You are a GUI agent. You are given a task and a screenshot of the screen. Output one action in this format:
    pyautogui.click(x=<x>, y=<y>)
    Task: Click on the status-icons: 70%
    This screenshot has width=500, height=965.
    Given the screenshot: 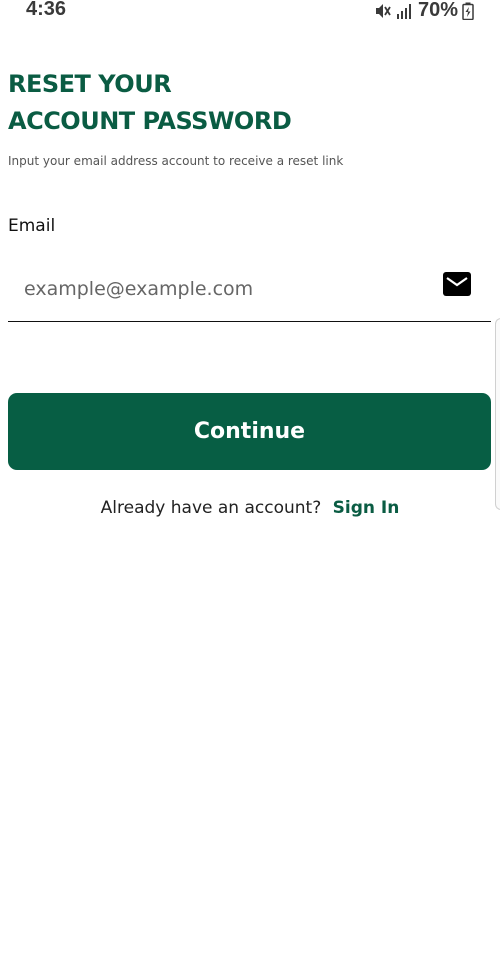 What is the action you would take?
    pyautogui.click(x=424, y=11)
    